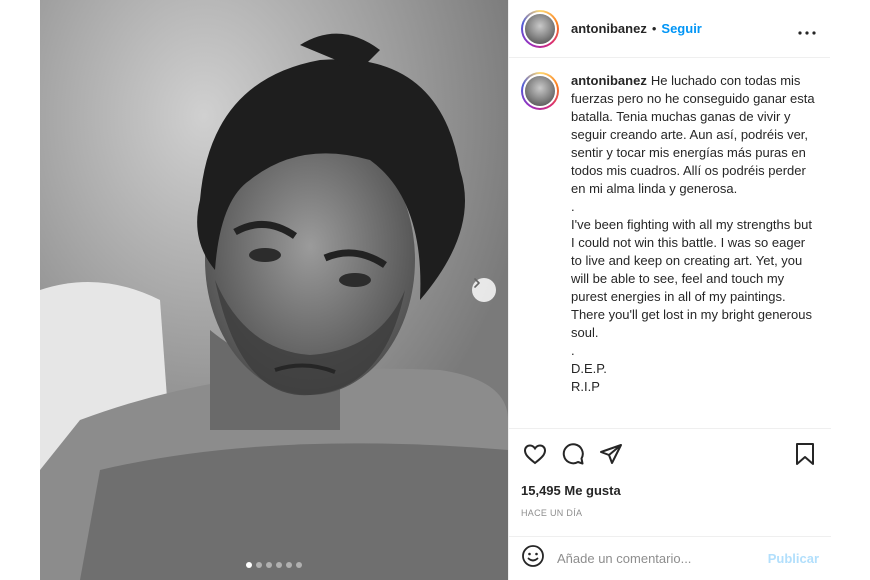  I want to click on share-button, so click(611, 454).